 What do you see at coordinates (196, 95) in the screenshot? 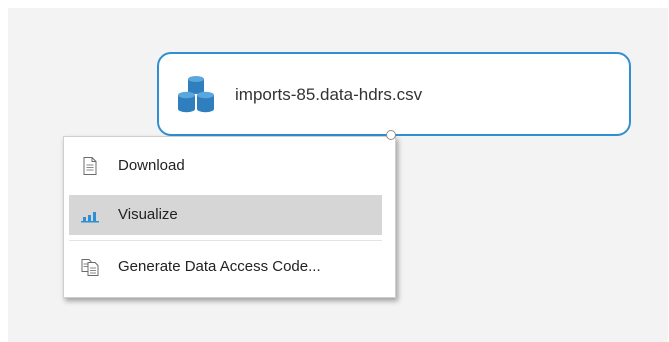
I see `database-cylinders-icon` at bounding box center [196, 95].